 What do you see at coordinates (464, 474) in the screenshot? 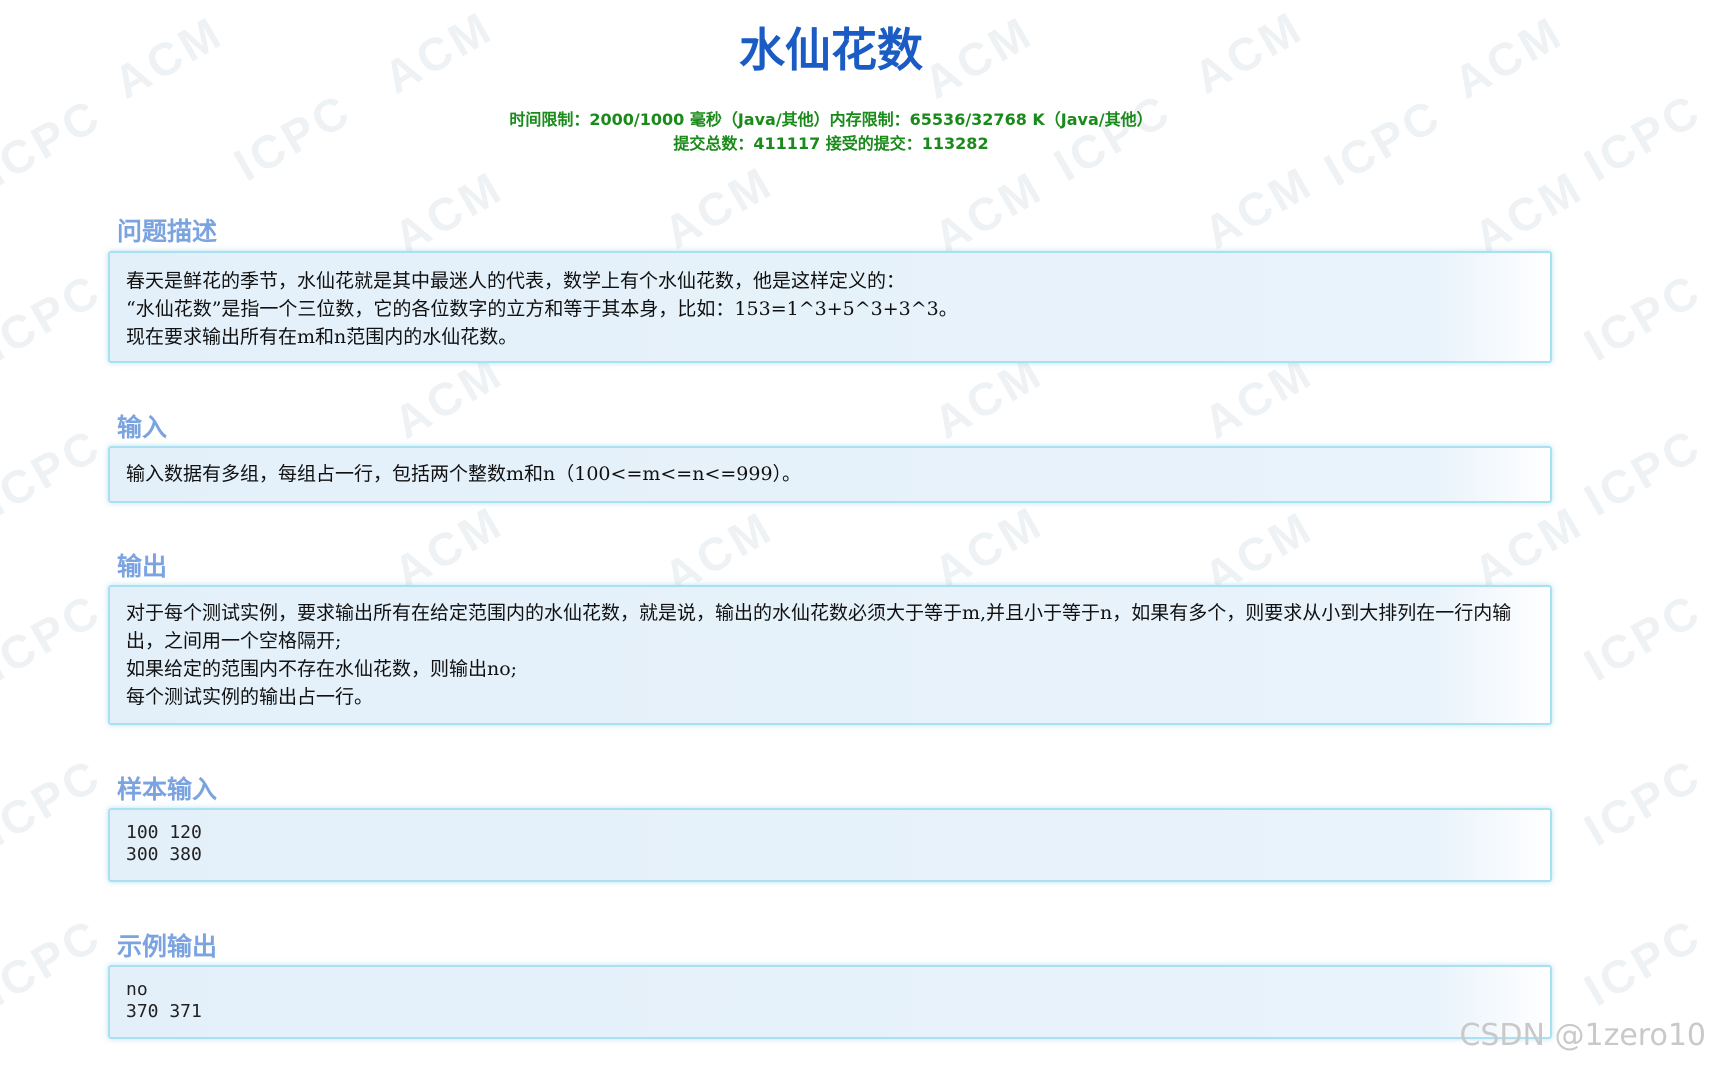
I see `input-line: 输入数据有多组，每组占一行，包括两个整数m和n（100<=m<=n<=999）。` at bounding box center [464, 474].